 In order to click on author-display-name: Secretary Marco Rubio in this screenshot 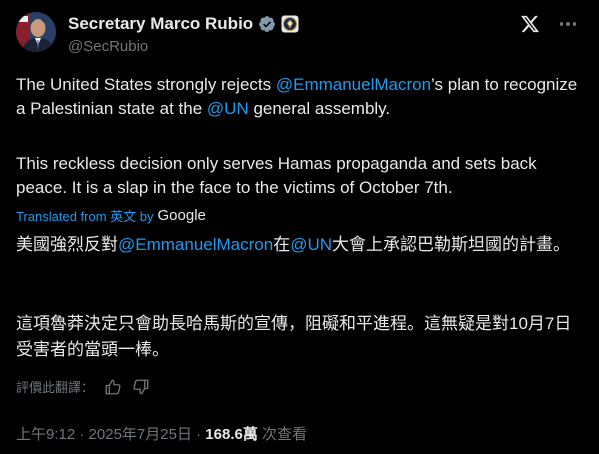, I will do `click(160, 24)`.